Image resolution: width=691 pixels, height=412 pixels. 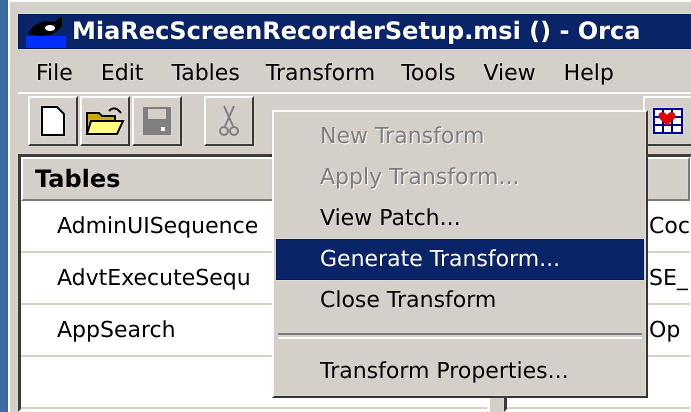 I want to click on orca-whale-icon, so click(x=46, y=31).